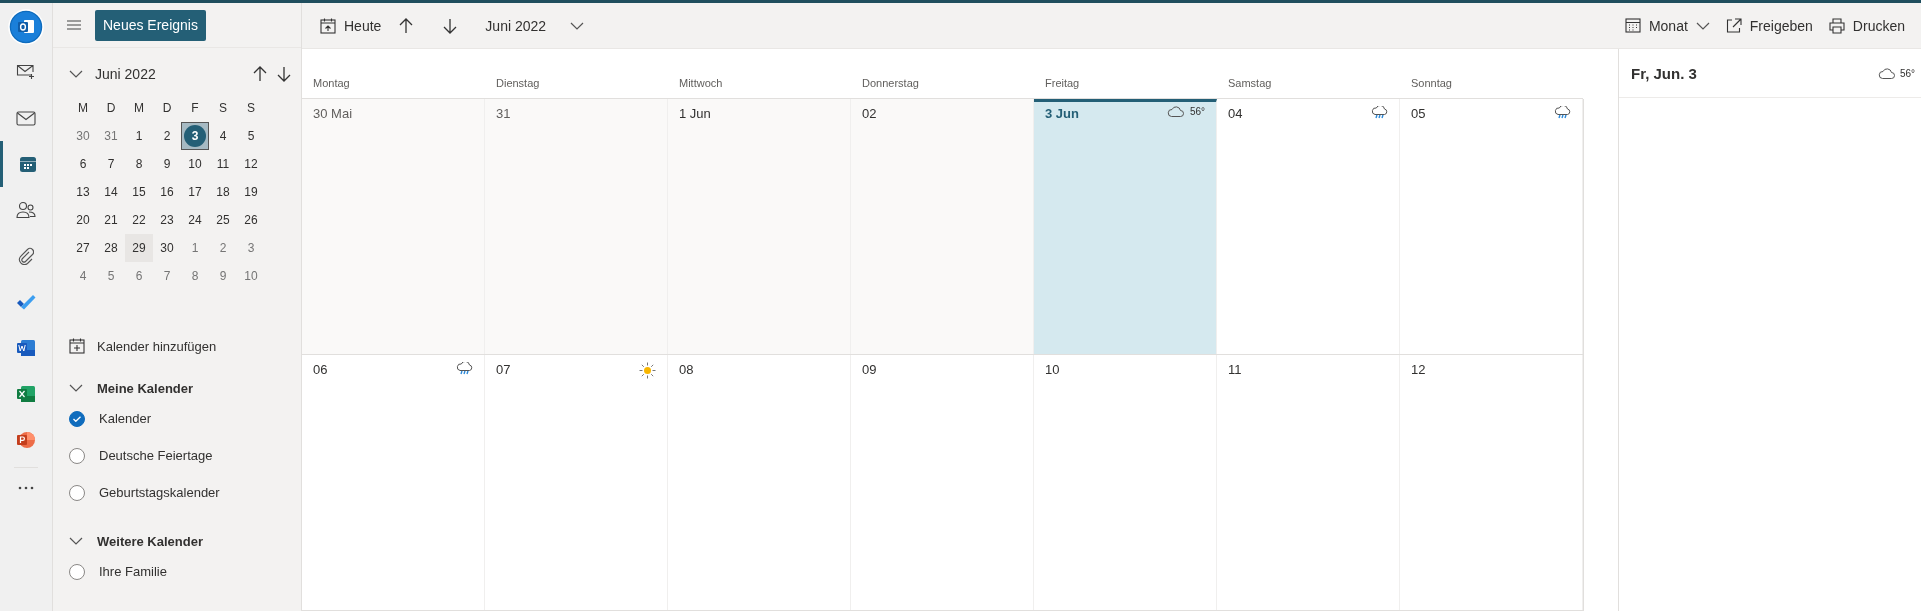  Describe the element at coordinates (1308, 226) in the screenshot. I see `day-cell: 04` at that location.